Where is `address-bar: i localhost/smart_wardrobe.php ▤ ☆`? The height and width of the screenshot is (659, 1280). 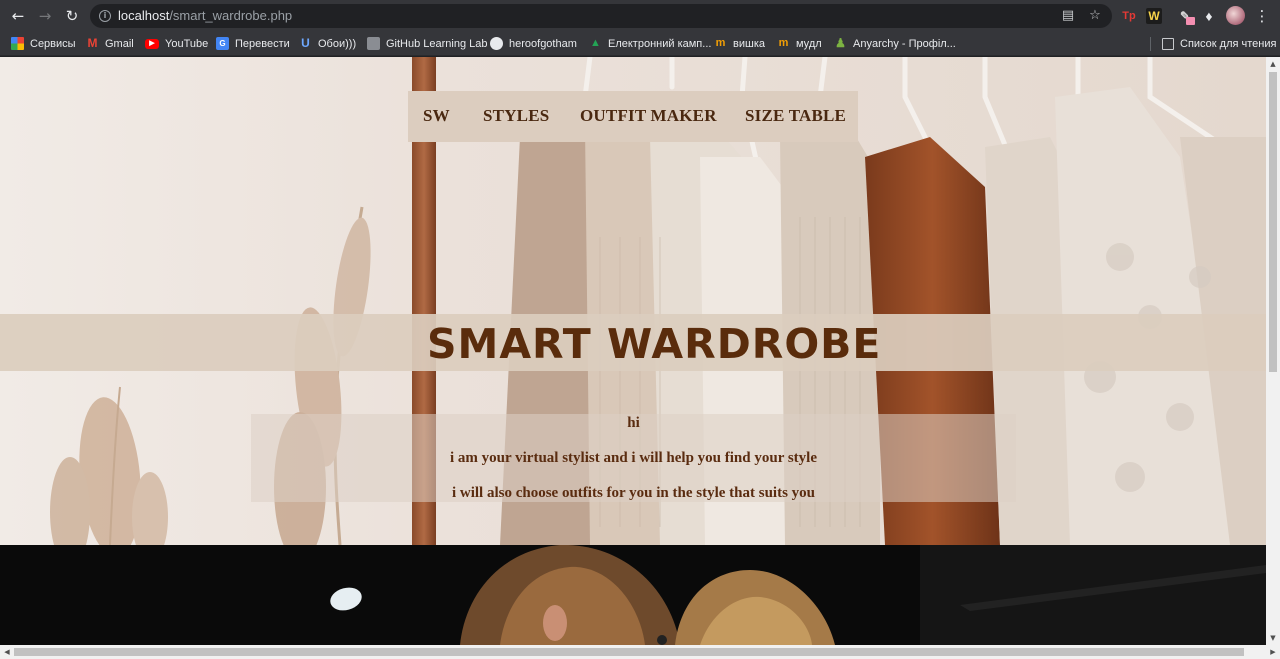 address-bar: i localhost/smart_wardrobe.php ▤ ☆ is located at coordinates (601, 16).